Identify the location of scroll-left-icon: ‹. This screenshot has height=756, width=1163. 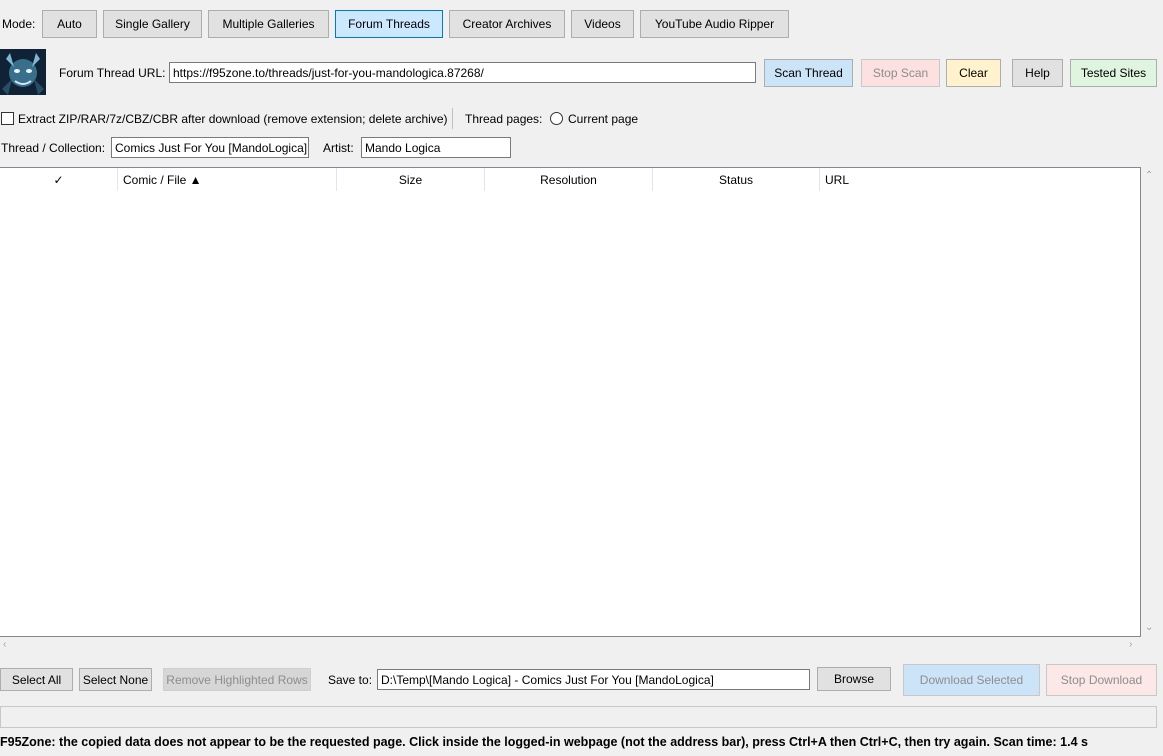
(4, 644).